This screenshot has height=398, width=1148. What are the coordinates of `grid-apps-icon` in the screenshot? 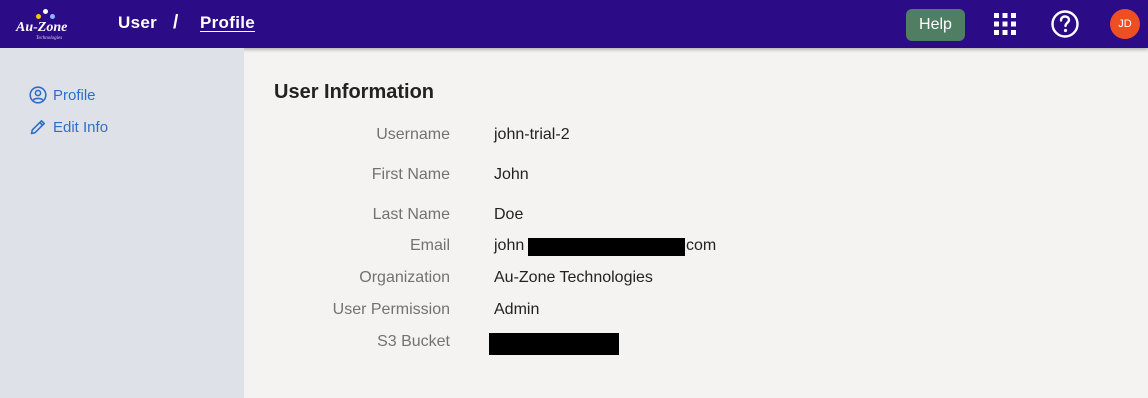 It's located at (1005, 24).